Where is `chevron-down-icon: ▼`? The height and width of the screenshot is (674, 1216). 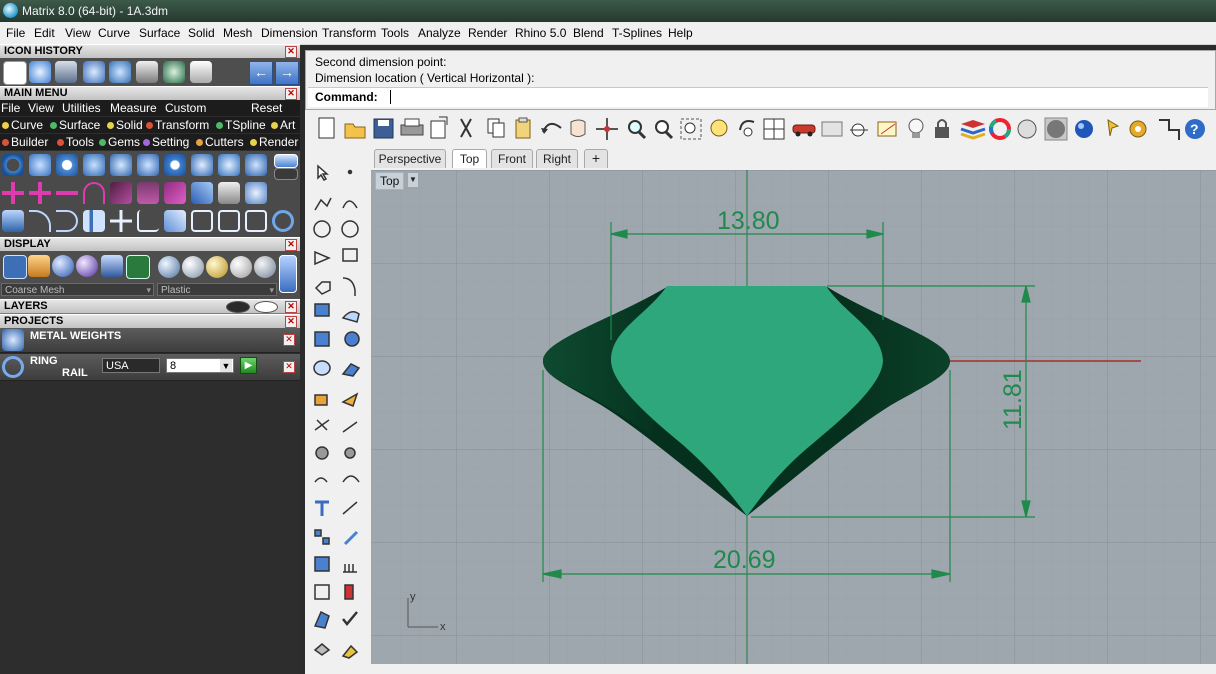
chevron-down-icon: ▼ is located at coordinates (413, 180).